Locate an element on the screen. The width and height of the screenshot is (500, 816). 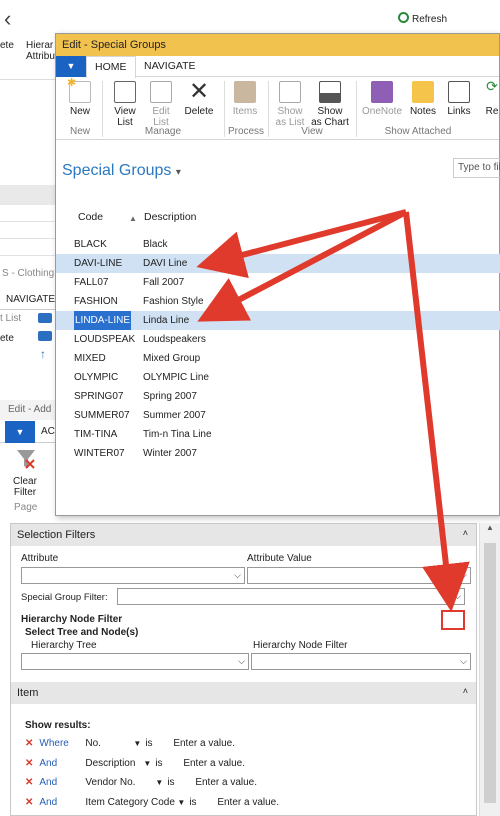
bg-refresh-label: Refresh is located at coordinates (429, 19).